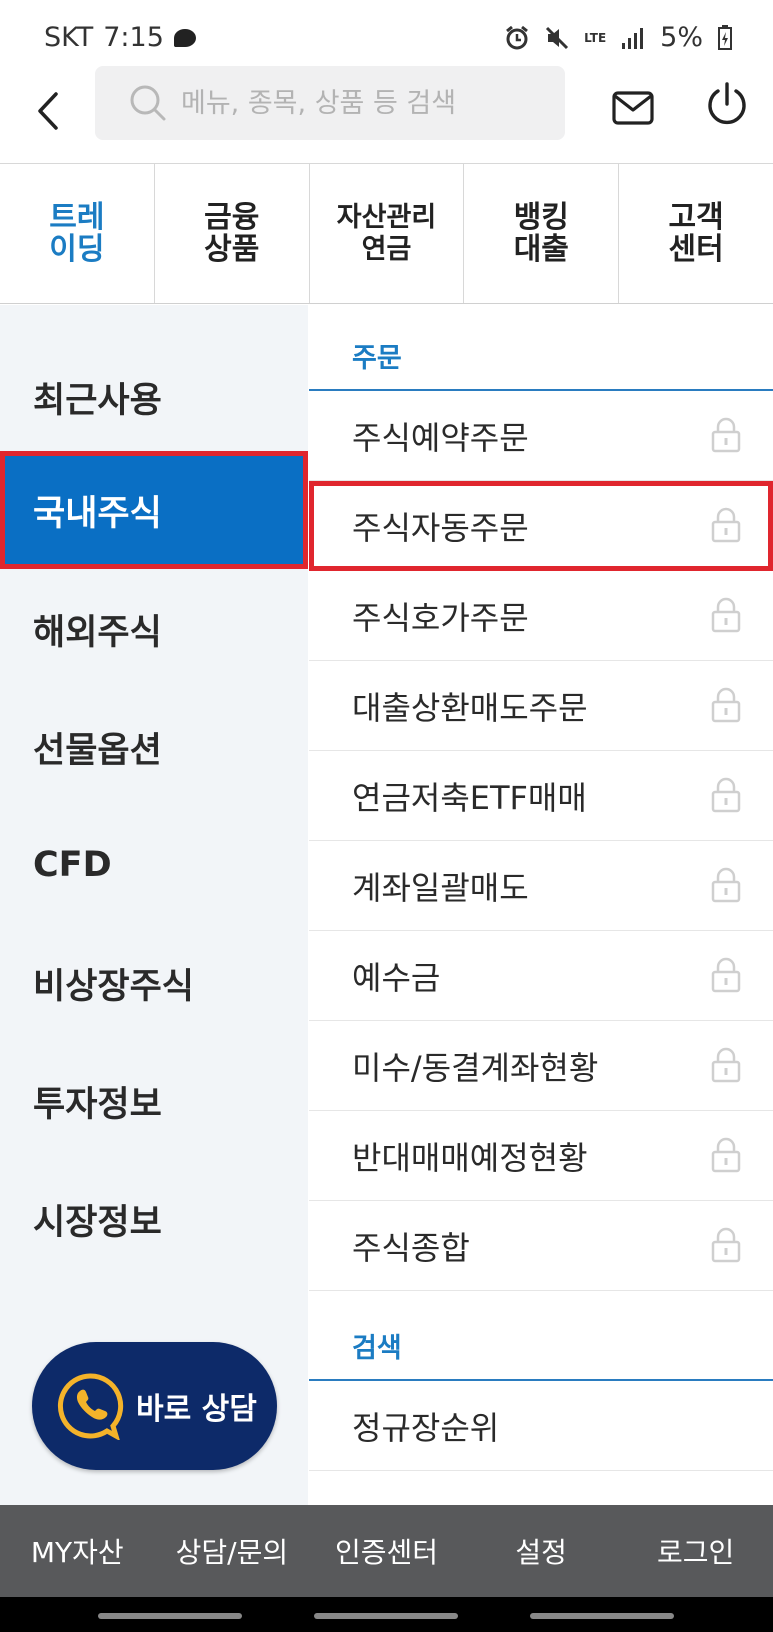  Describe the element at coordinates (475, 1067) in the screenshot. I see `menu-item-label: 미수/동결계좌현황` at that location.